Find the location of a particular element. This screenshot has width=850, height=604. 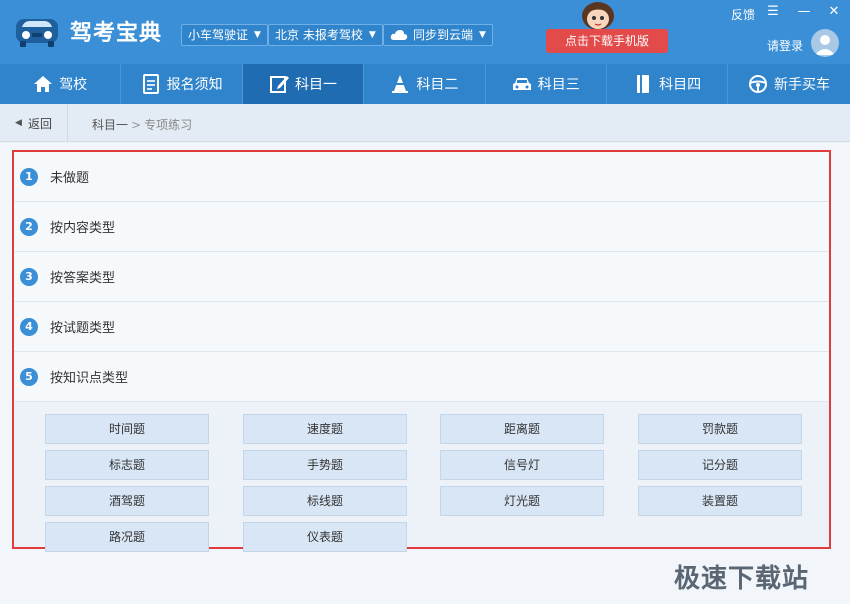

topic-button: 手势题 is located at coordinates (325, 465).